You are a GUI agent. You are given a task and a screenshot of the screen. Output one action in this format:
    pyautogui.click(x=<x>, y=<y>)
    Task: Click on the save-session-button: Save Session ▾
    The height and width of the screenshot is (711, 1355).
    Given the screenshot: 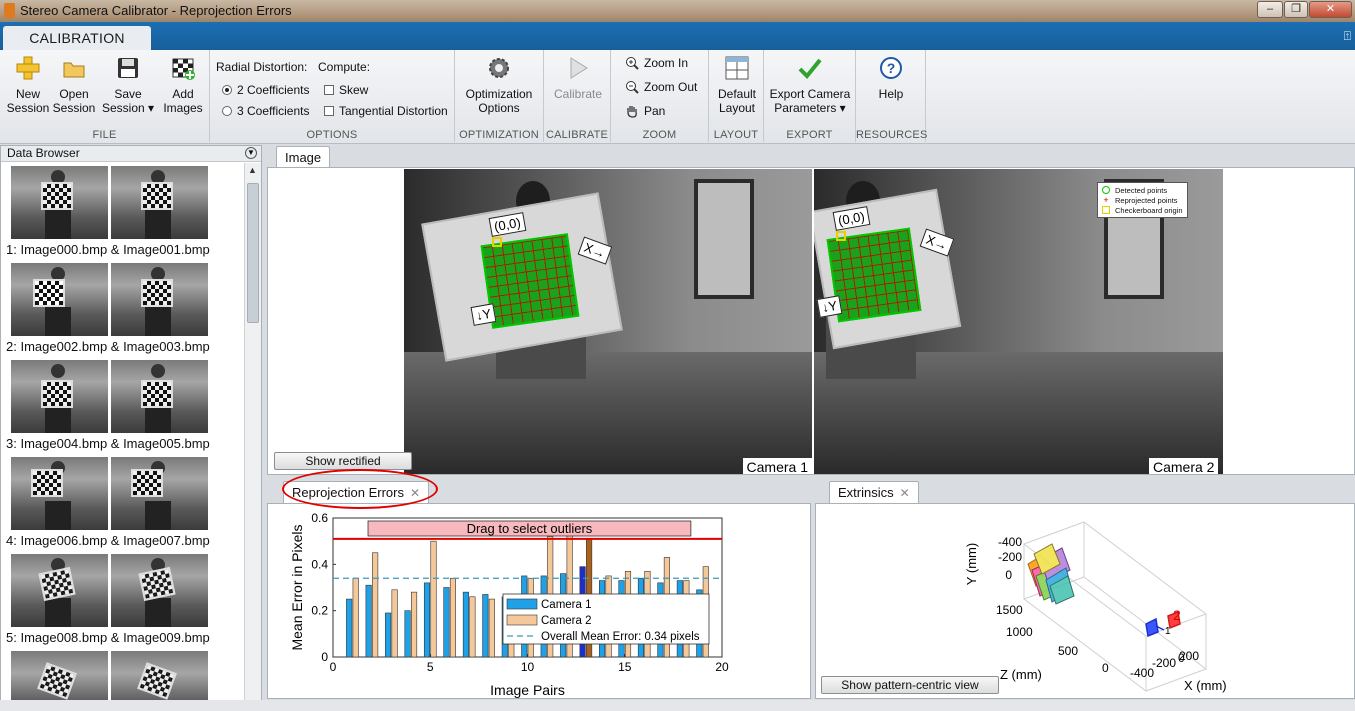 What is the action you would take?
    pyautogui.click(x=128, y=85)
    